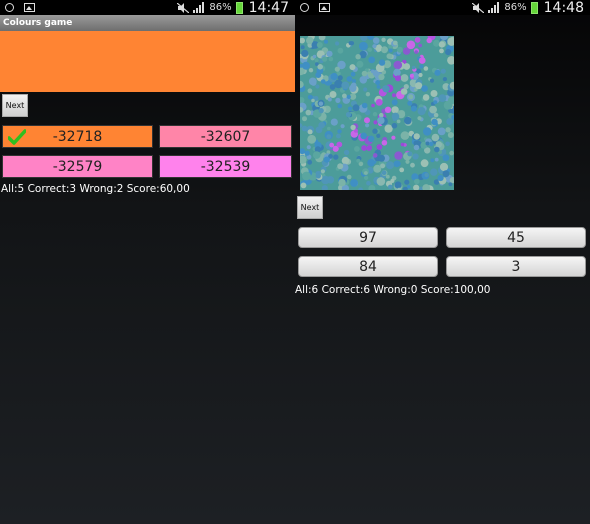  What do you see at coordinates (516, 237) in the screenshot?
I see `answer-button-2: 45` at bounding box center [516, 237].